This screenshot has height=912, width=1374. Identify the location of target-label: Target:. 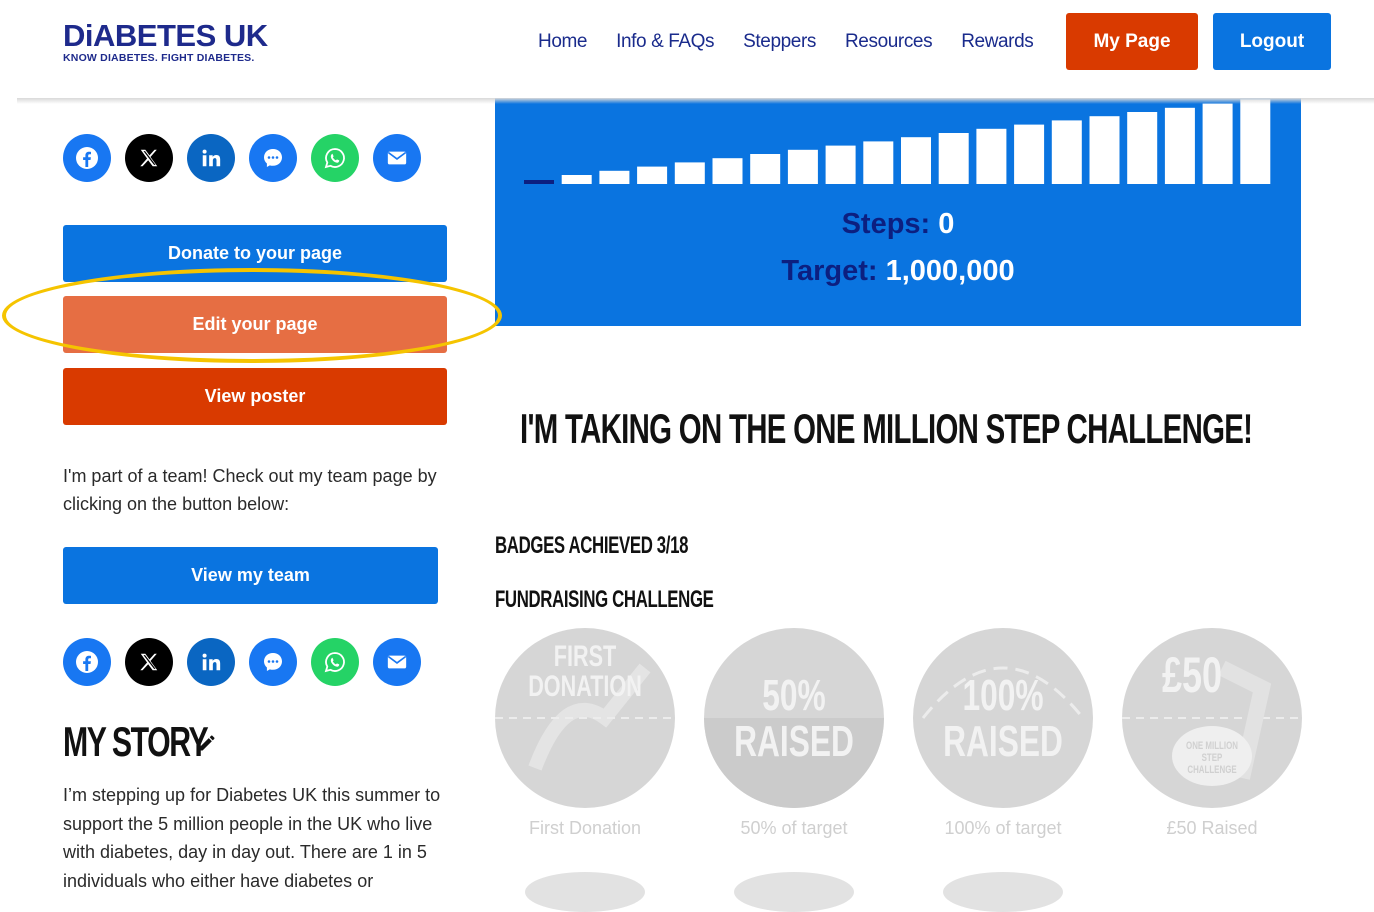
(829, 271).